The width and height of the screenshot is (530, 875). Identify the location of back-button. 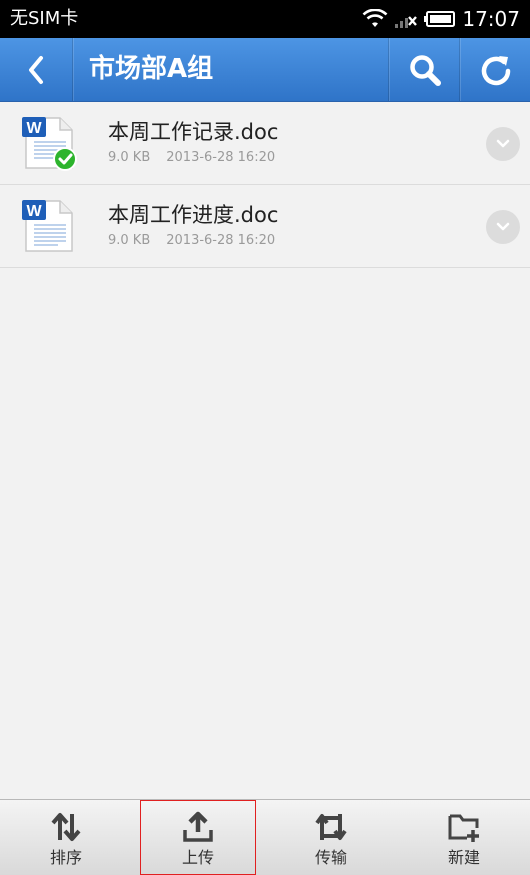
(36, 69).